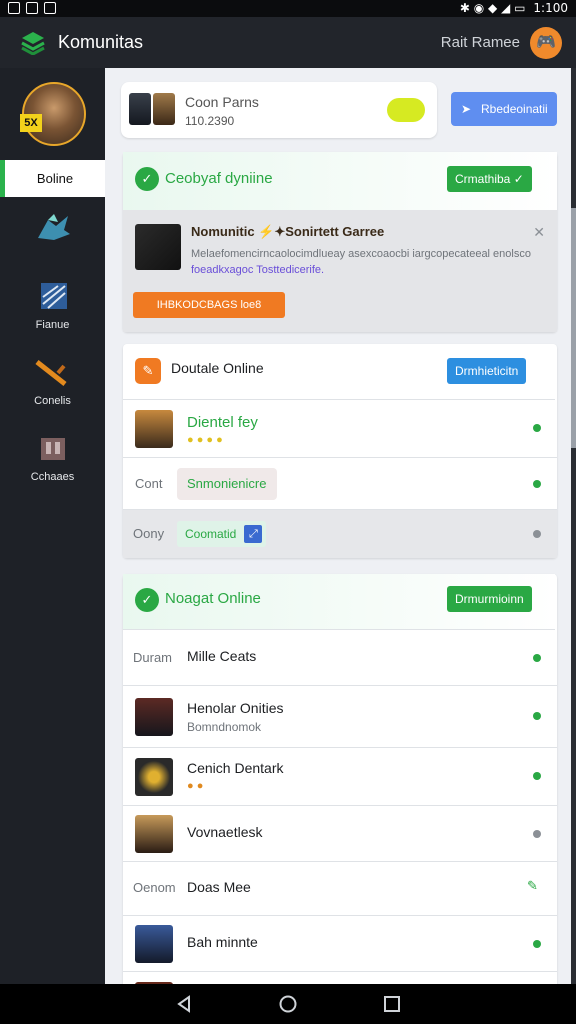 The image size is (576, 1024). What do you see at coordinates (288, 8) in the screenshot?
I see `status-bar: ✱ ◉ ◆ ◢ ▭ 1:100` at bounding box center [288, 8].